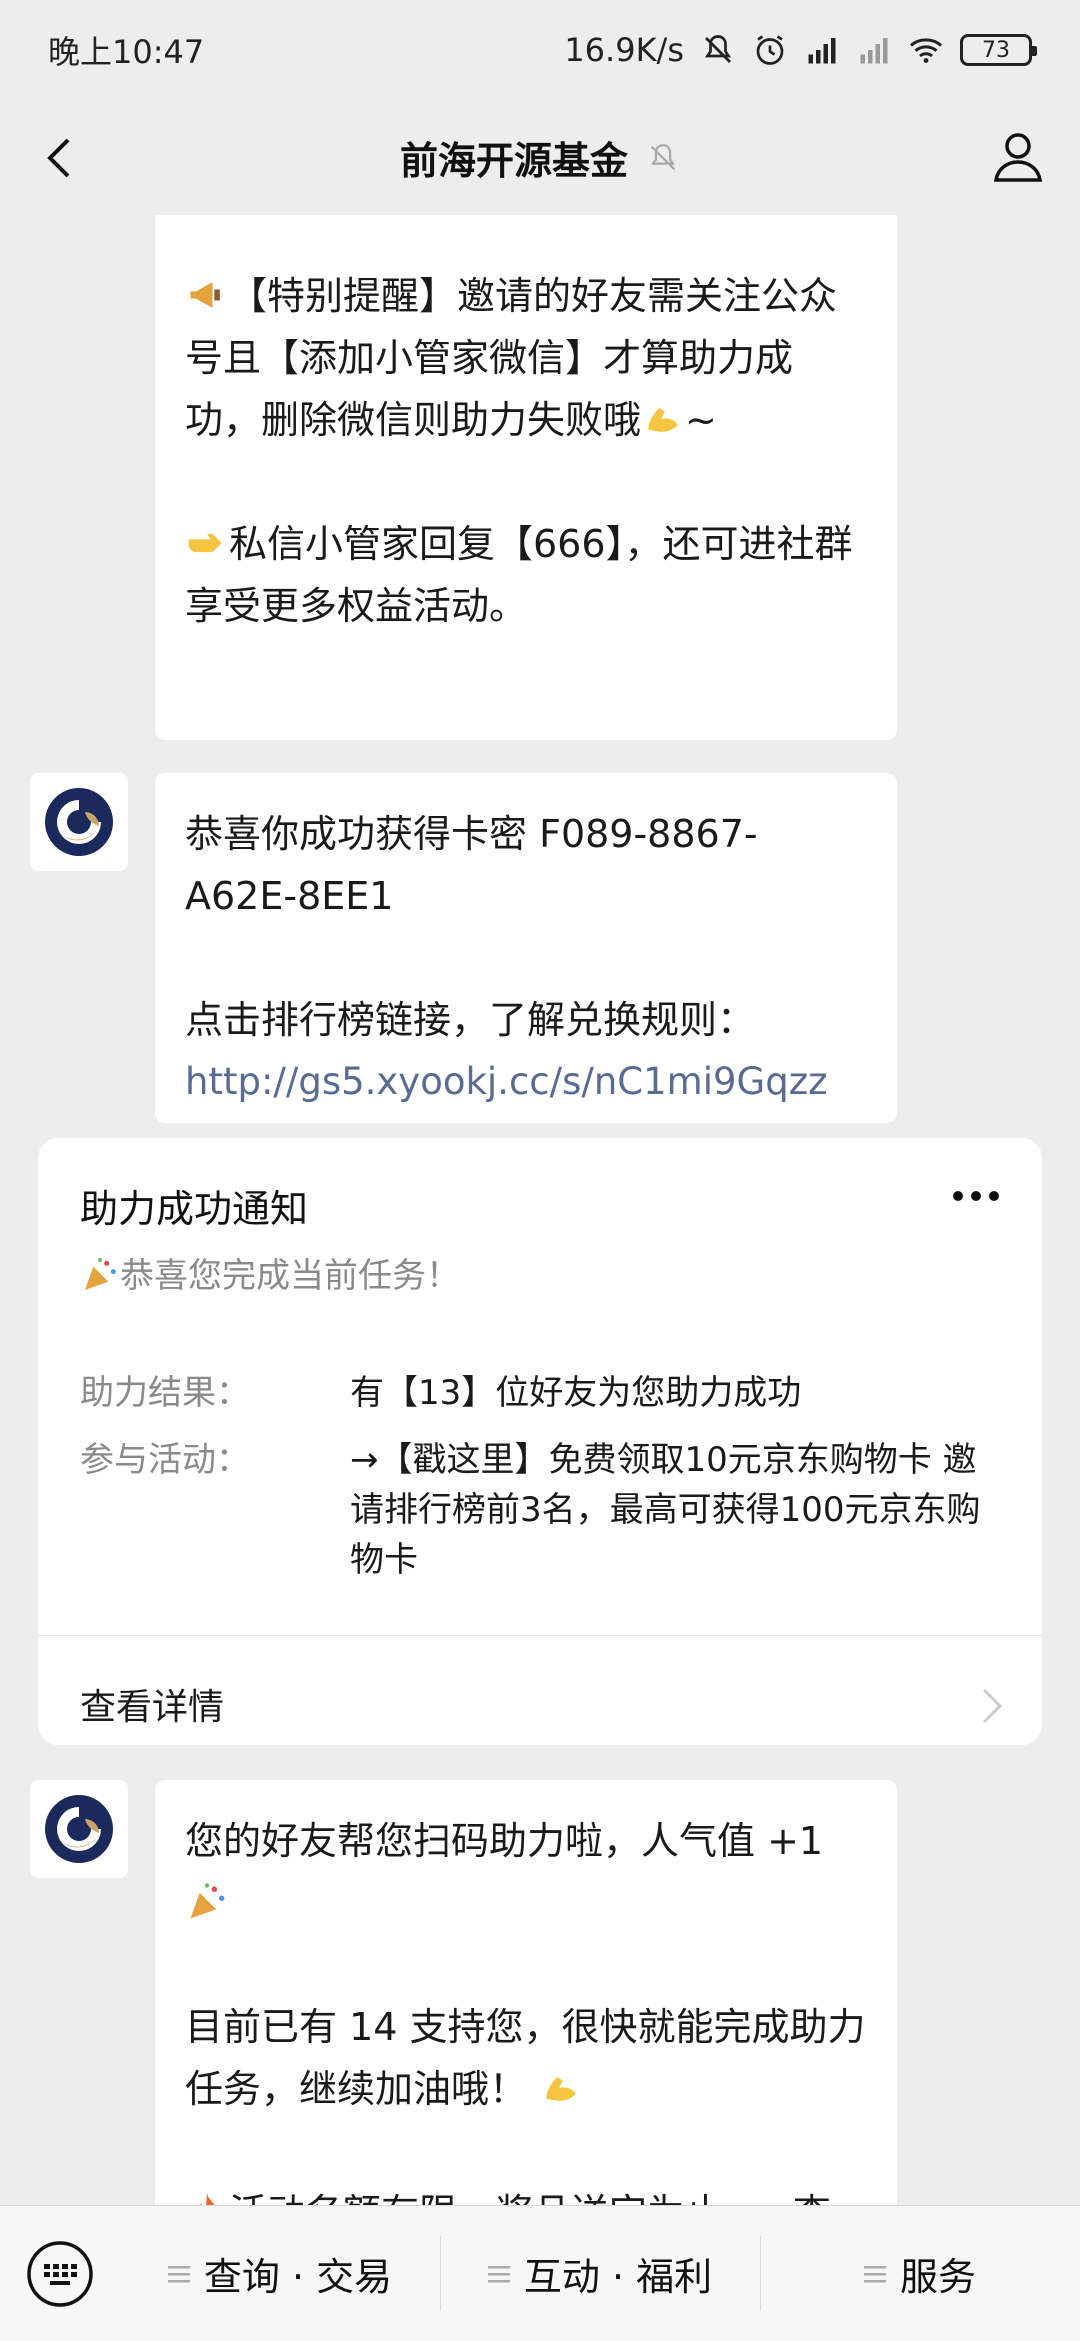 The width and height of the screenshot is (1080, 2341). What do you see at coordinates (992, 1706) in the screenshot?
I see `chevron-right-icon` at bounding box center [992, 1706].